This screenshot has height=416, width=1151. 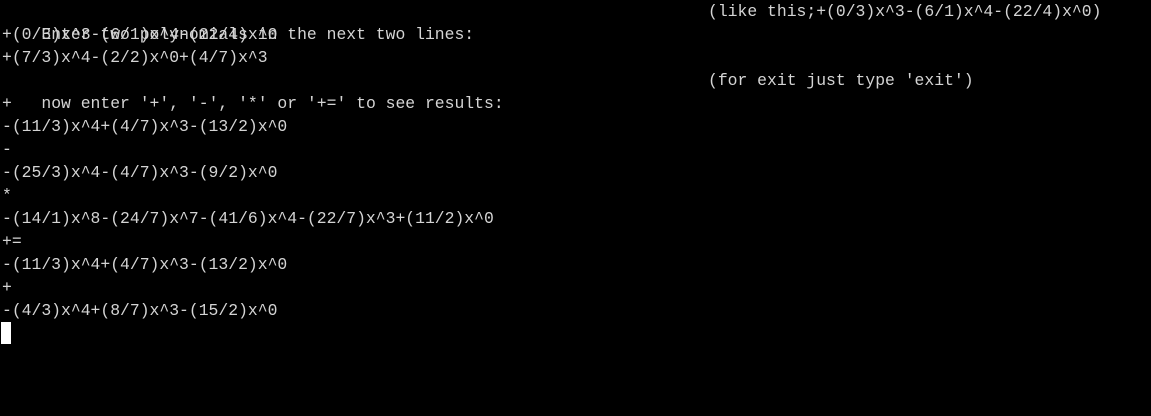 I want to click on input-polynomial-1: +(0/3)x^3-(6/1)x^4-(22/4)x^0, so click(x=140, y=34).